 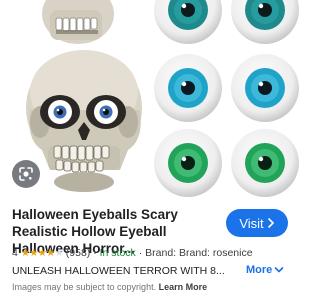 I want to click on more-button: More, so click(x=265, y=270).